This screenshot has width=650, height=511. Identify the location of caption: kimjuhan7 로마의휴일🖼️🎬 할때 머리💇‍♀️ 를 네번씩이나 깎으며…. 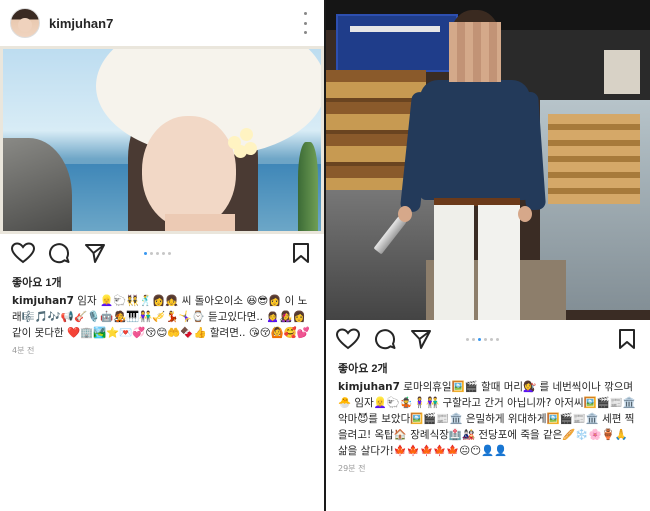
(488, 419).